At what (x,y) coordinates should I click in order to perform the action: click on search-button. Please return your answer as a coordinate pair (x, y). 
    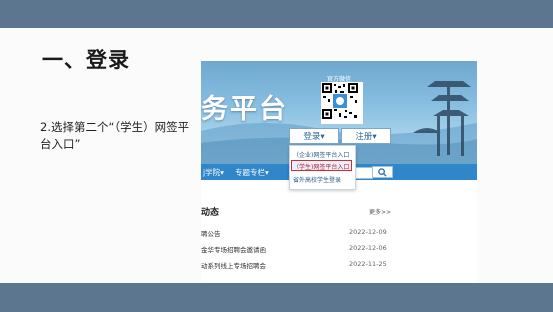
    Looking at the image, I should click on (382, 172).